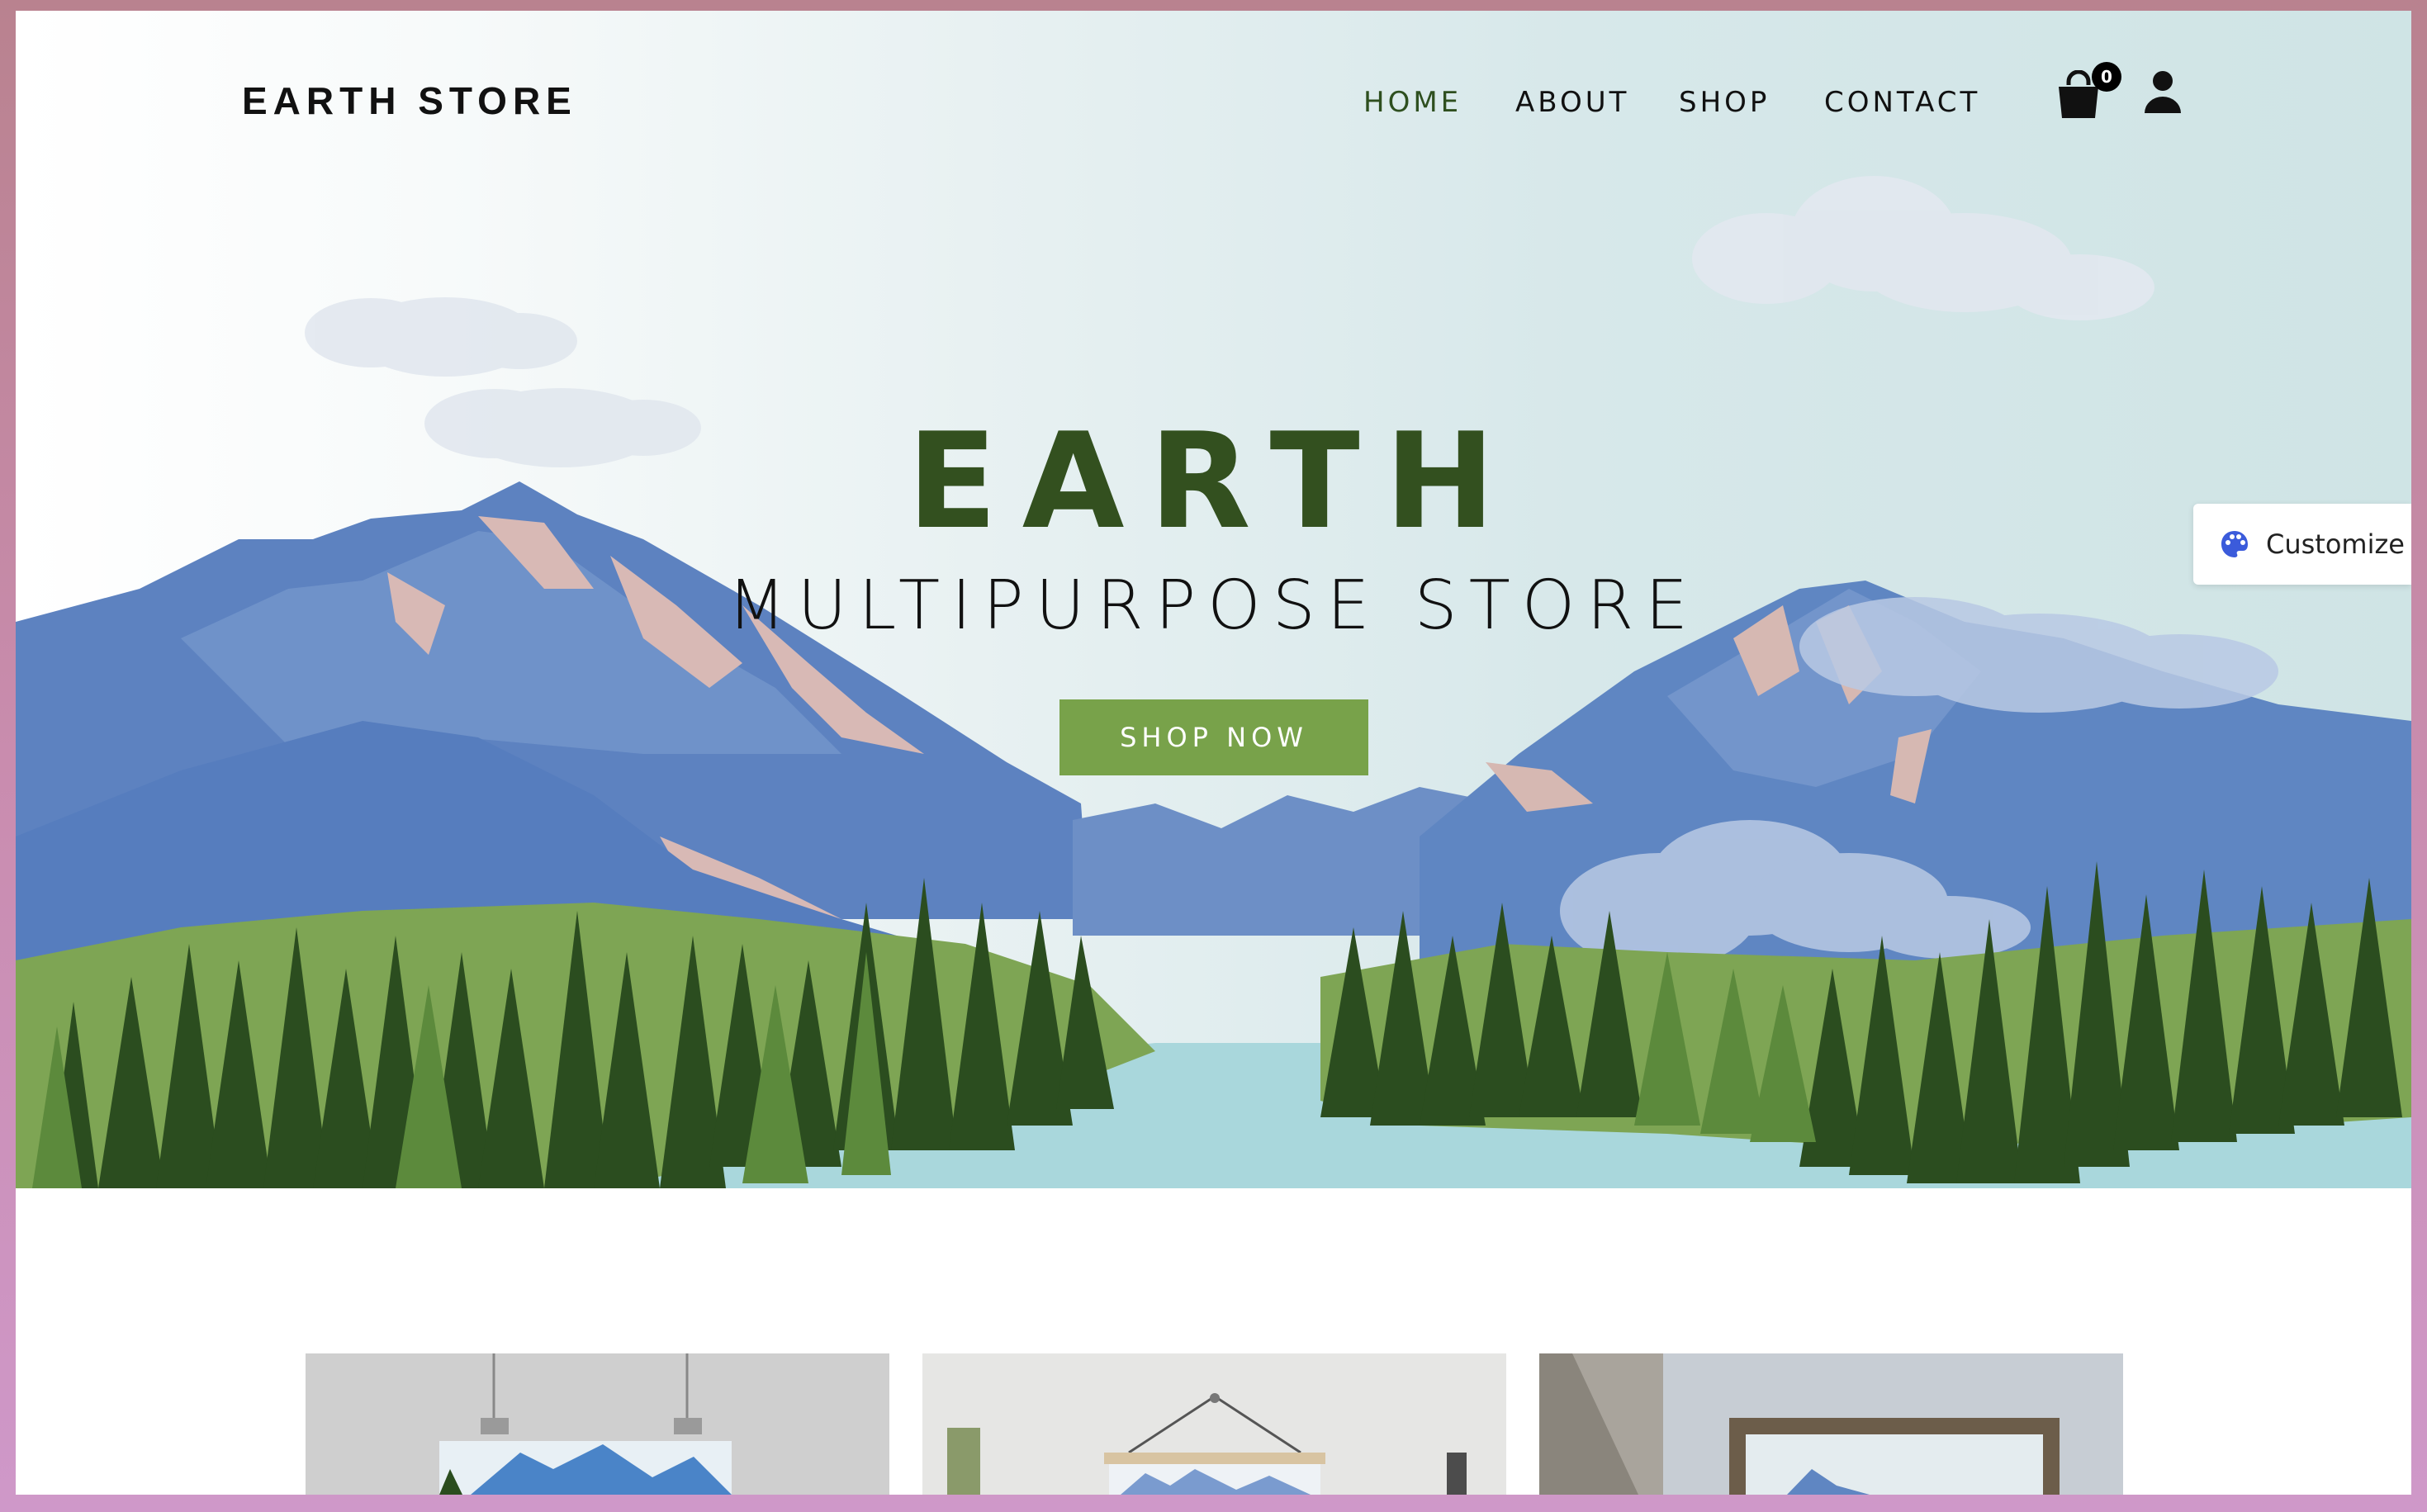  What do you see at coordinates (1213, 605) in the screenshot?
I see `hero-subtitle: MULTIPURPOSE STORE` at bounding box center [1213, 605].